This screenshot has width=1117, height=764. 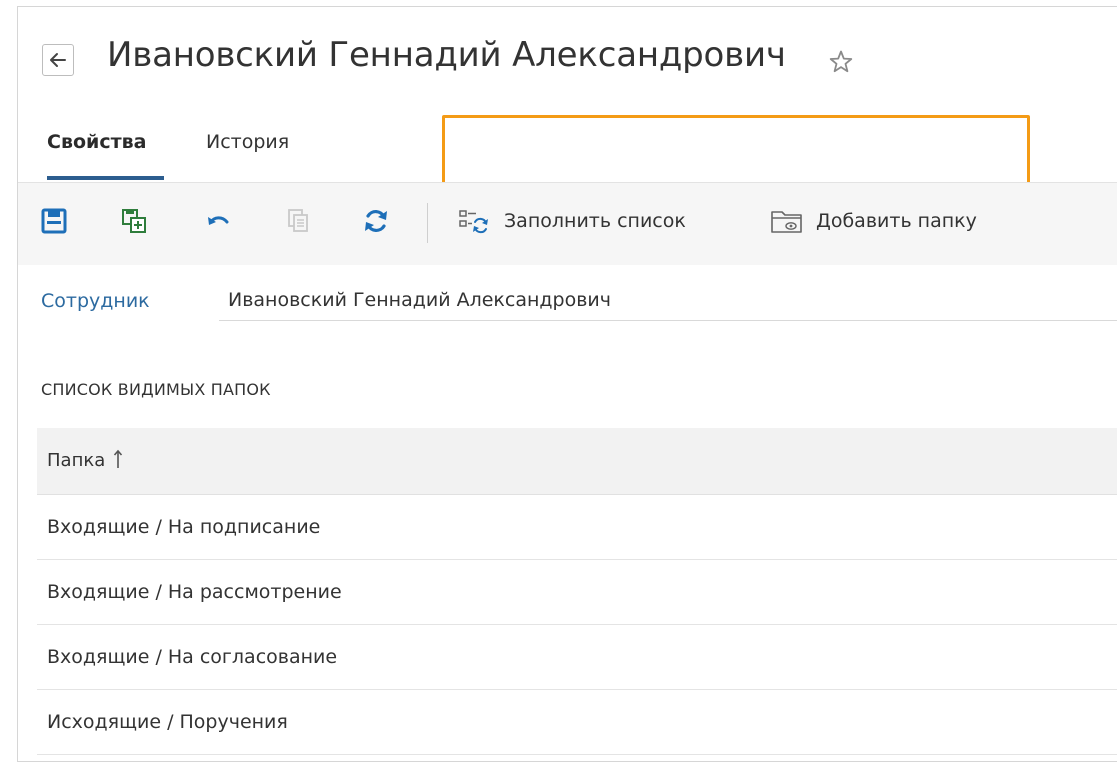 I want to click on back-arrow-icon, so click(x=58, y=60).